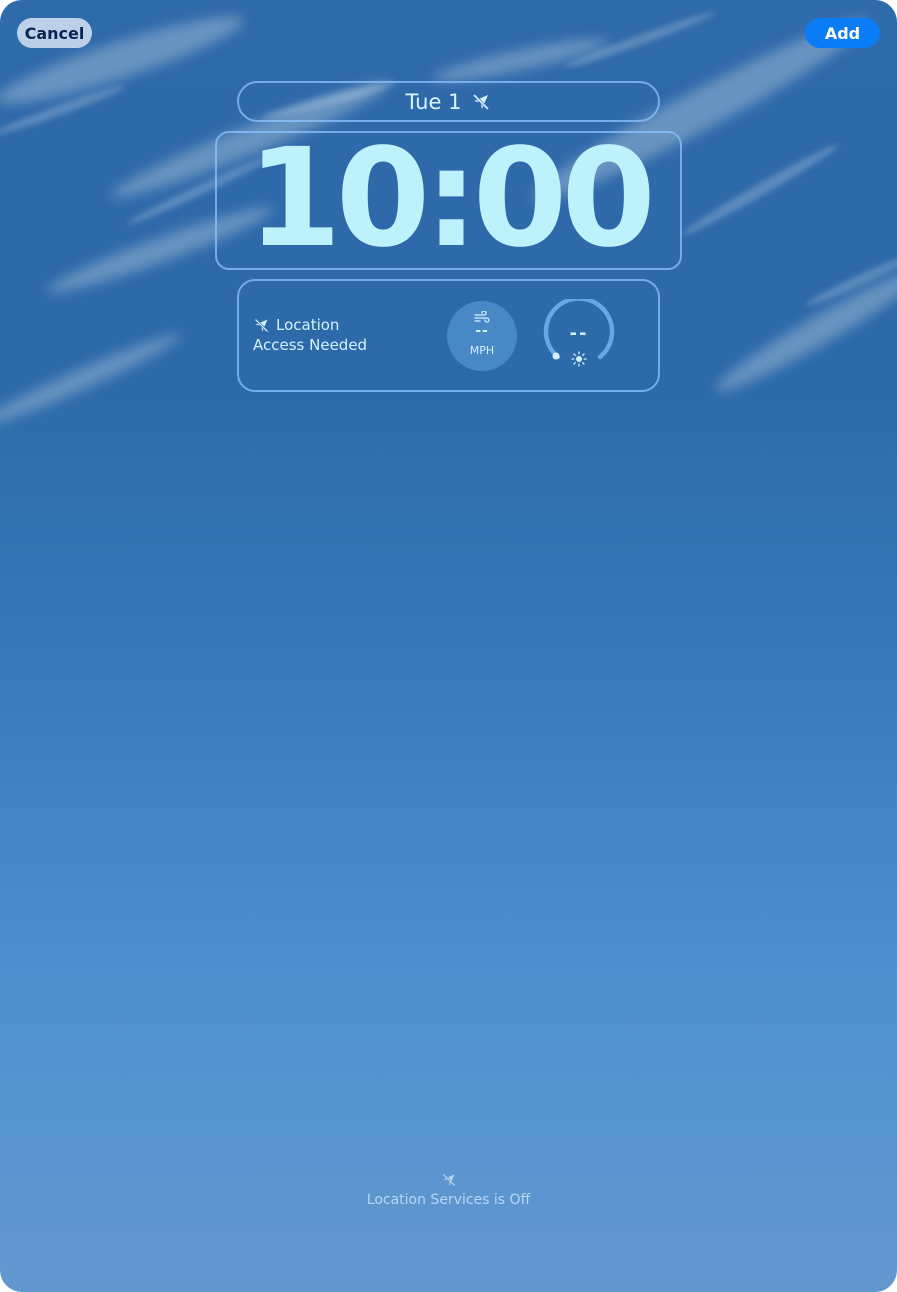  Describe the element at coordinates (310, 335) in the screenshot. I see `location-widget: Location Access Needed` at that location.